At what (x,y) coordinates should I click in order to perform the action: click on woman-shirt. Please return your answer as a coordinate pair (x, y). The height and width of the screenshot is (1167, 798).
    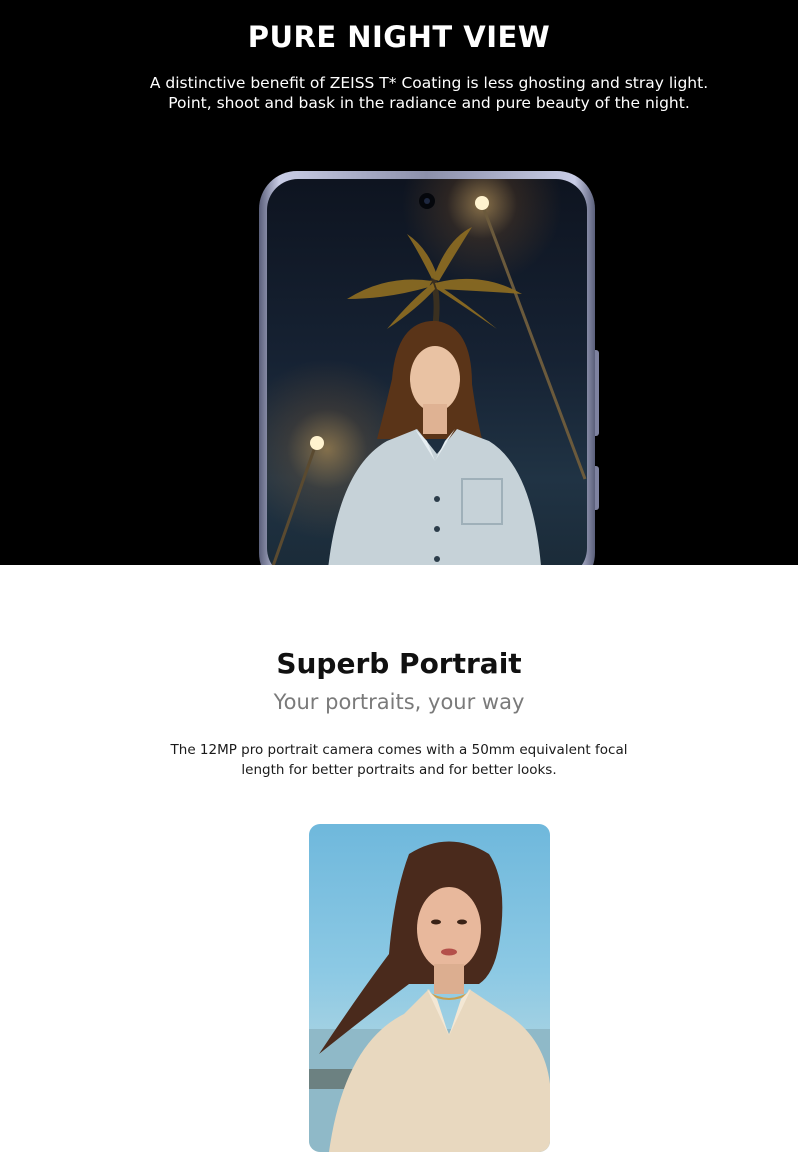
    Looking at the image, I should click on (434, 497).